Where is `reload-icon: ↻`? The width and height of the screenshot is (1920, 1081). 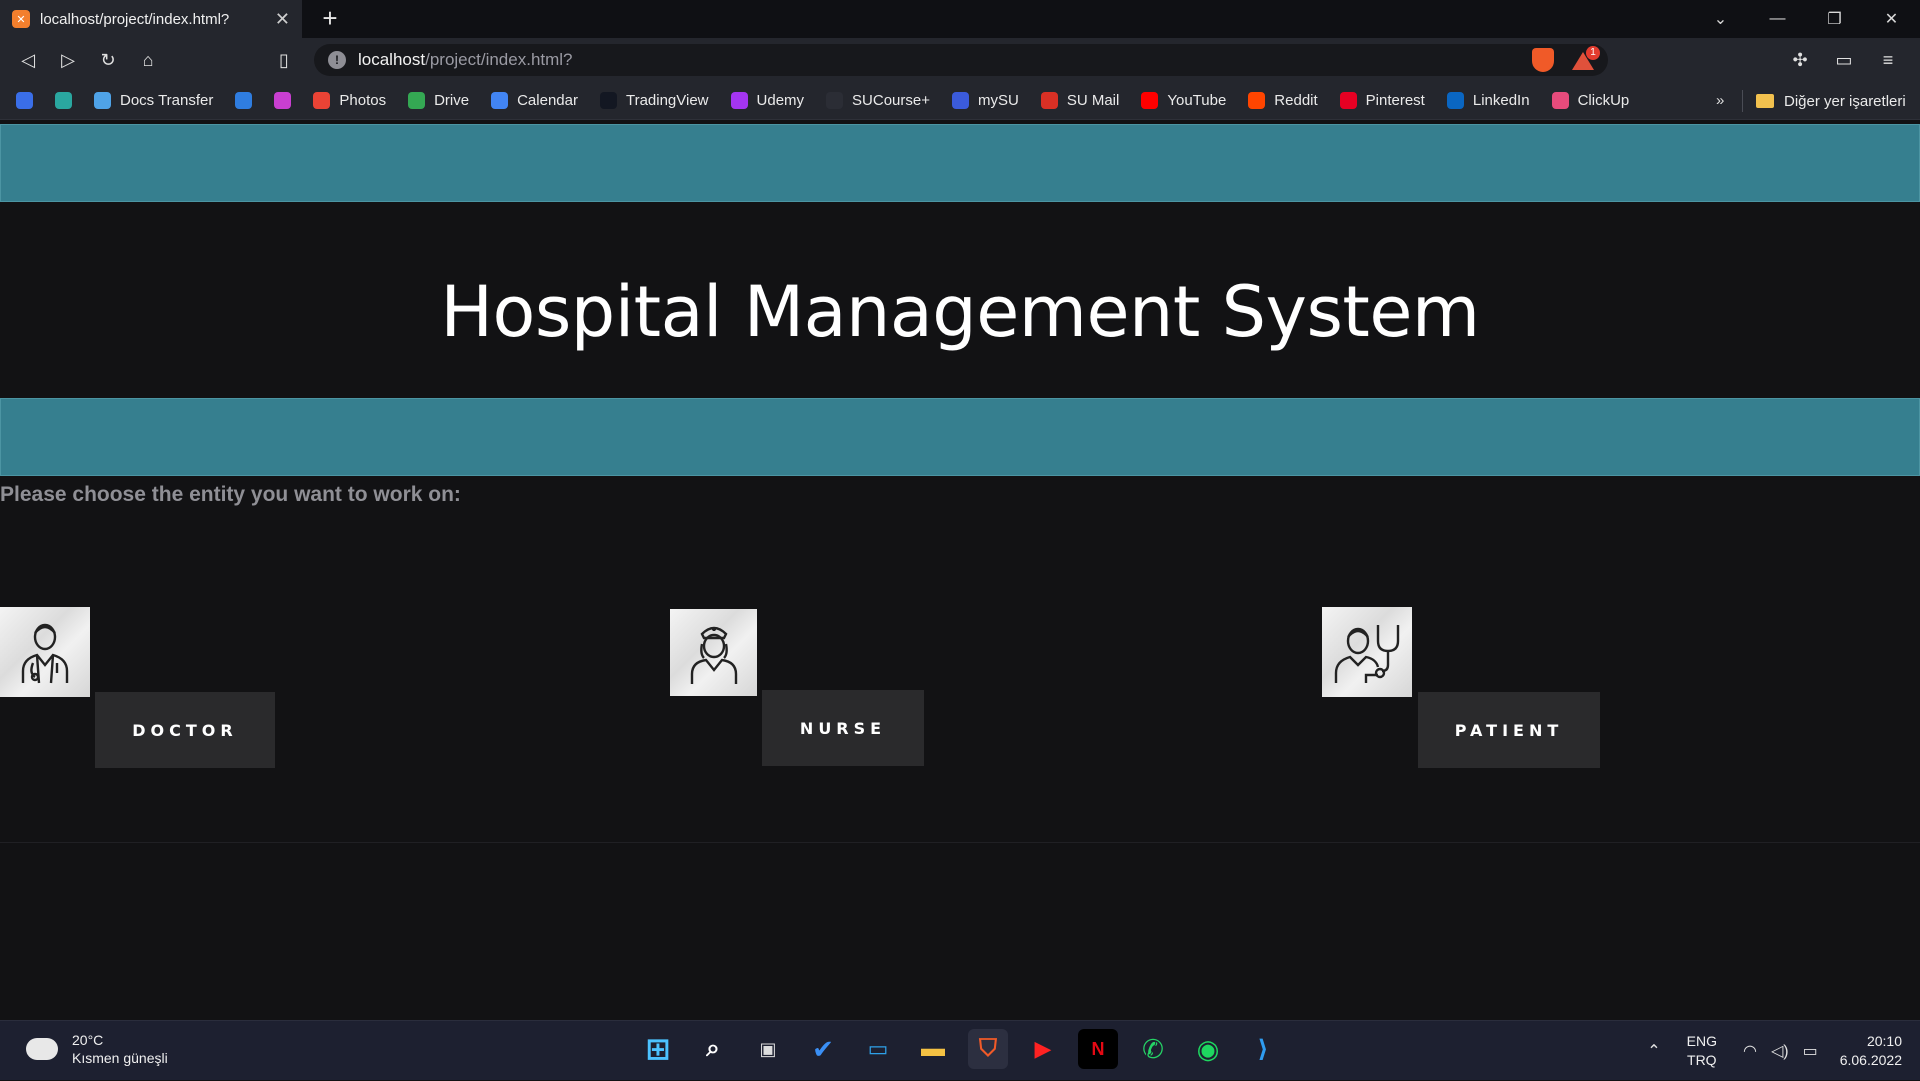
reload-icon: ↻ is located at coordinates (108, 60).